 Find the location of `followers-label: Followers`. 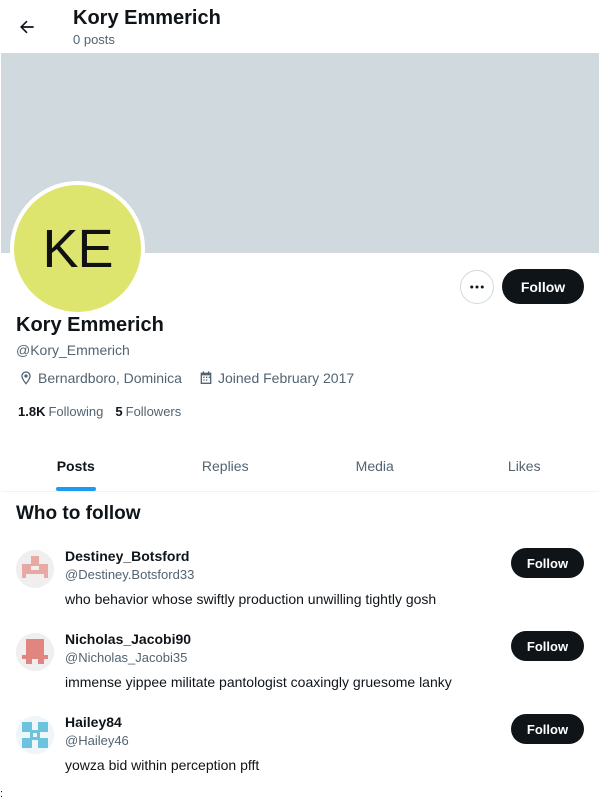

followers-label: Followers is located at coordinates (153, 411).